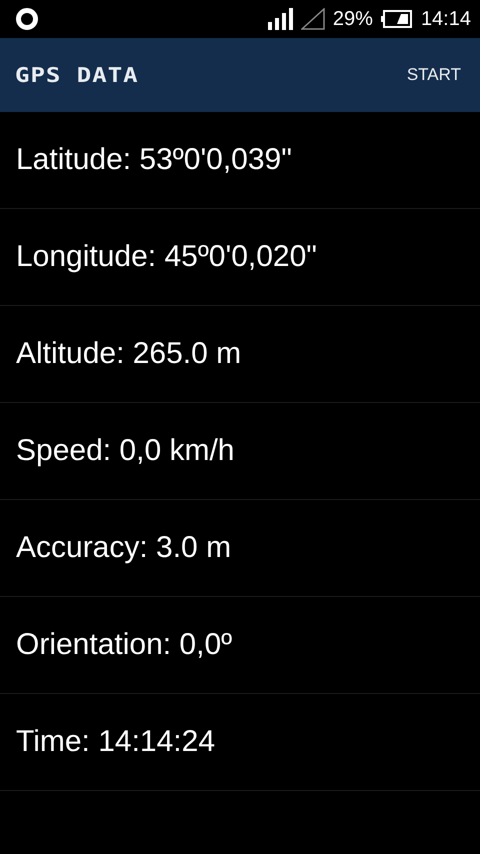 The image size is (480, 854). I want to click on data-reading: Orientation: 0,0º, so click(124, 645).